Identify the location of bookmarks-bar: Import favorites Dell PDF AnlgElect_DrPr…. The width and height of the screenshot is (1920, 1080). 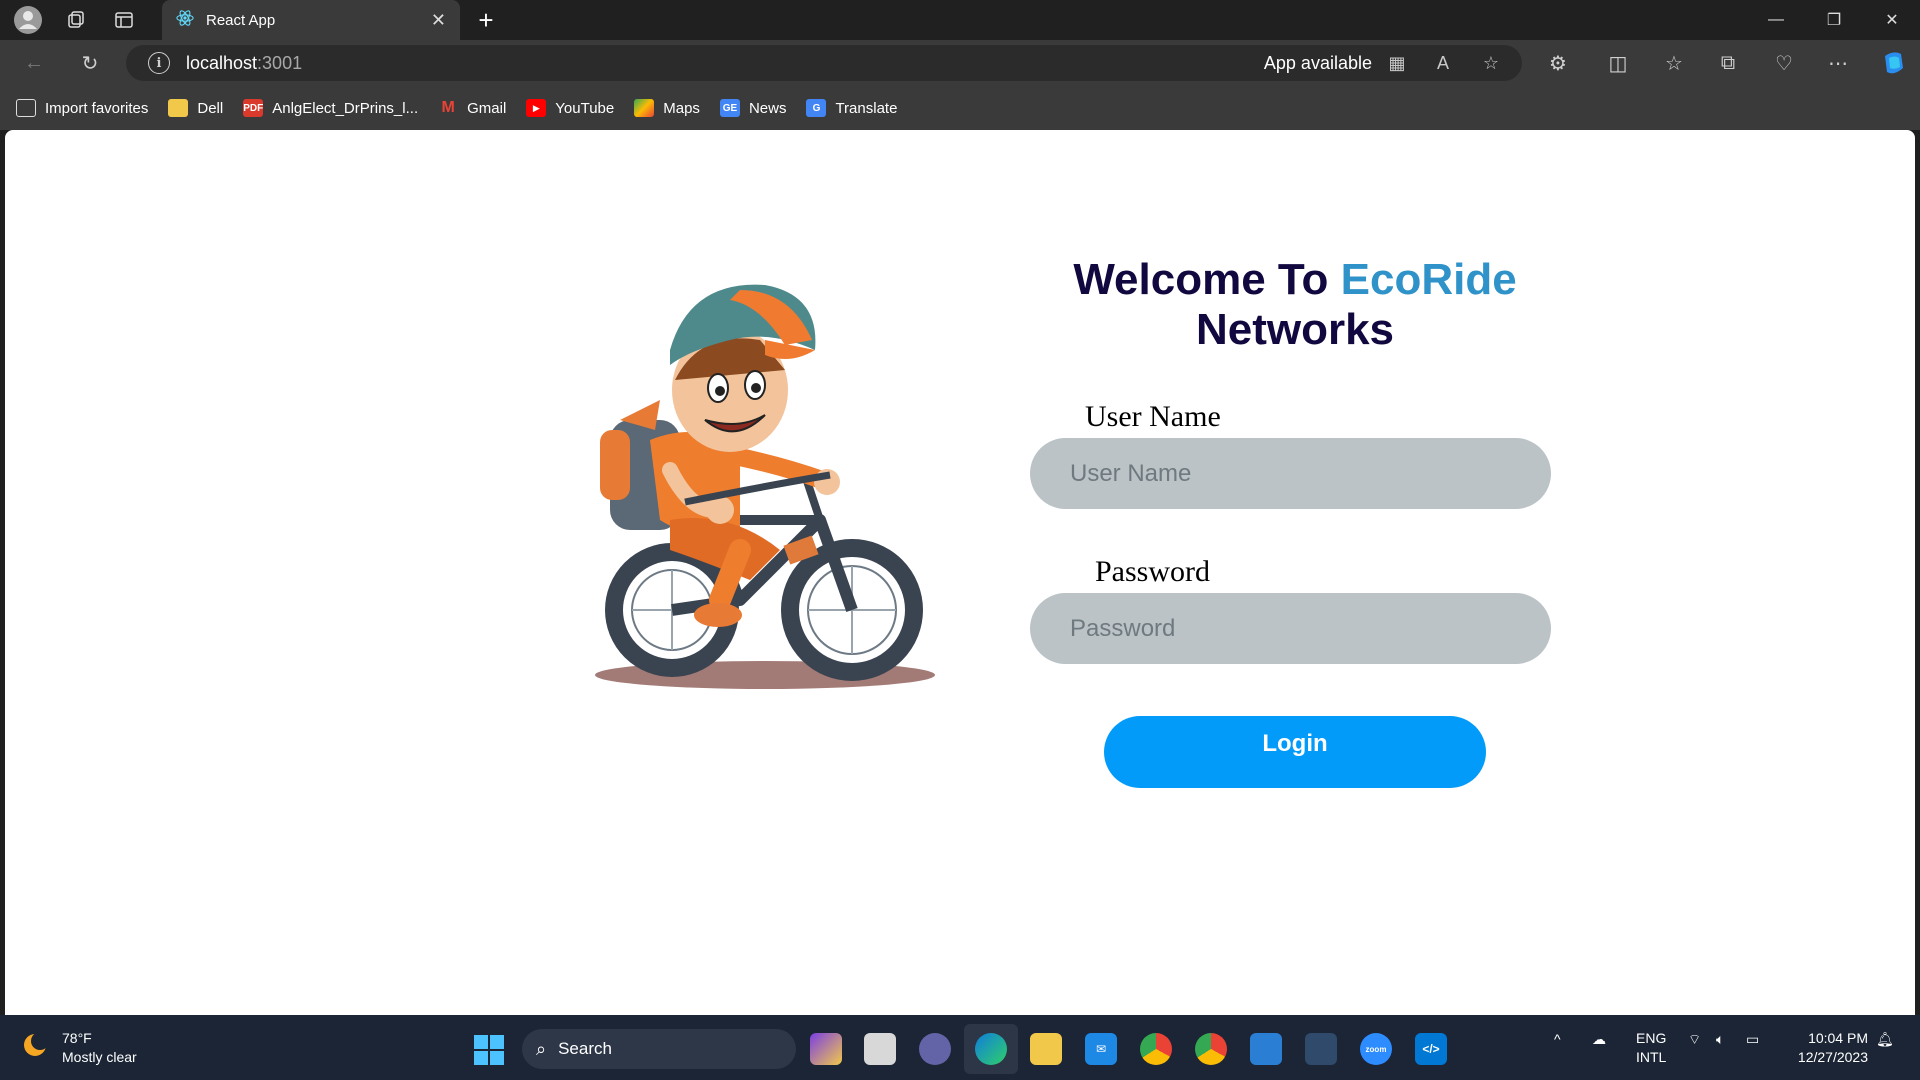
(960, 108).